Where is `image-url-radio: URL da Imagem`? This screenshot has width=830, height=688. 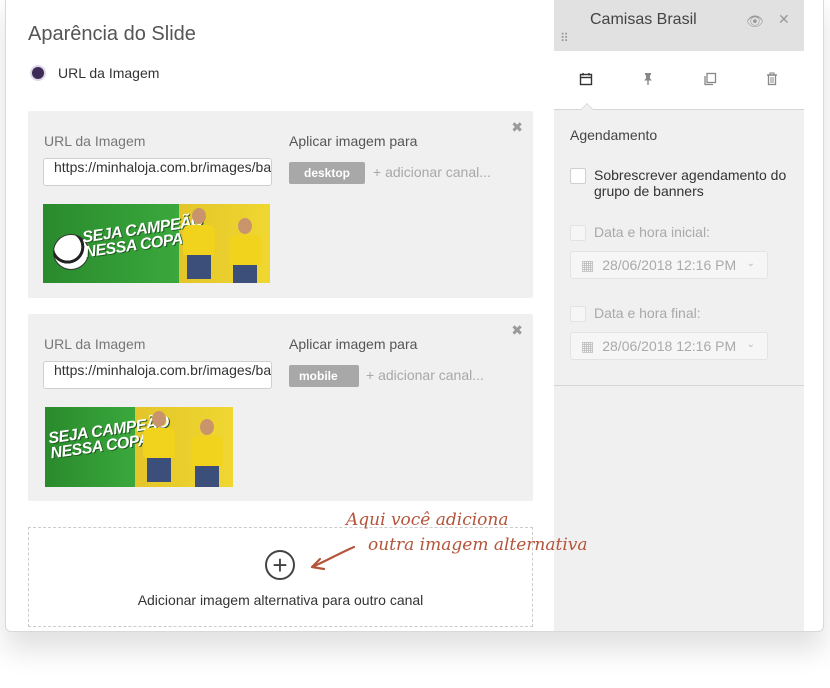
image-url-radio: URL da Imagem is located at coordinates (94, 73).